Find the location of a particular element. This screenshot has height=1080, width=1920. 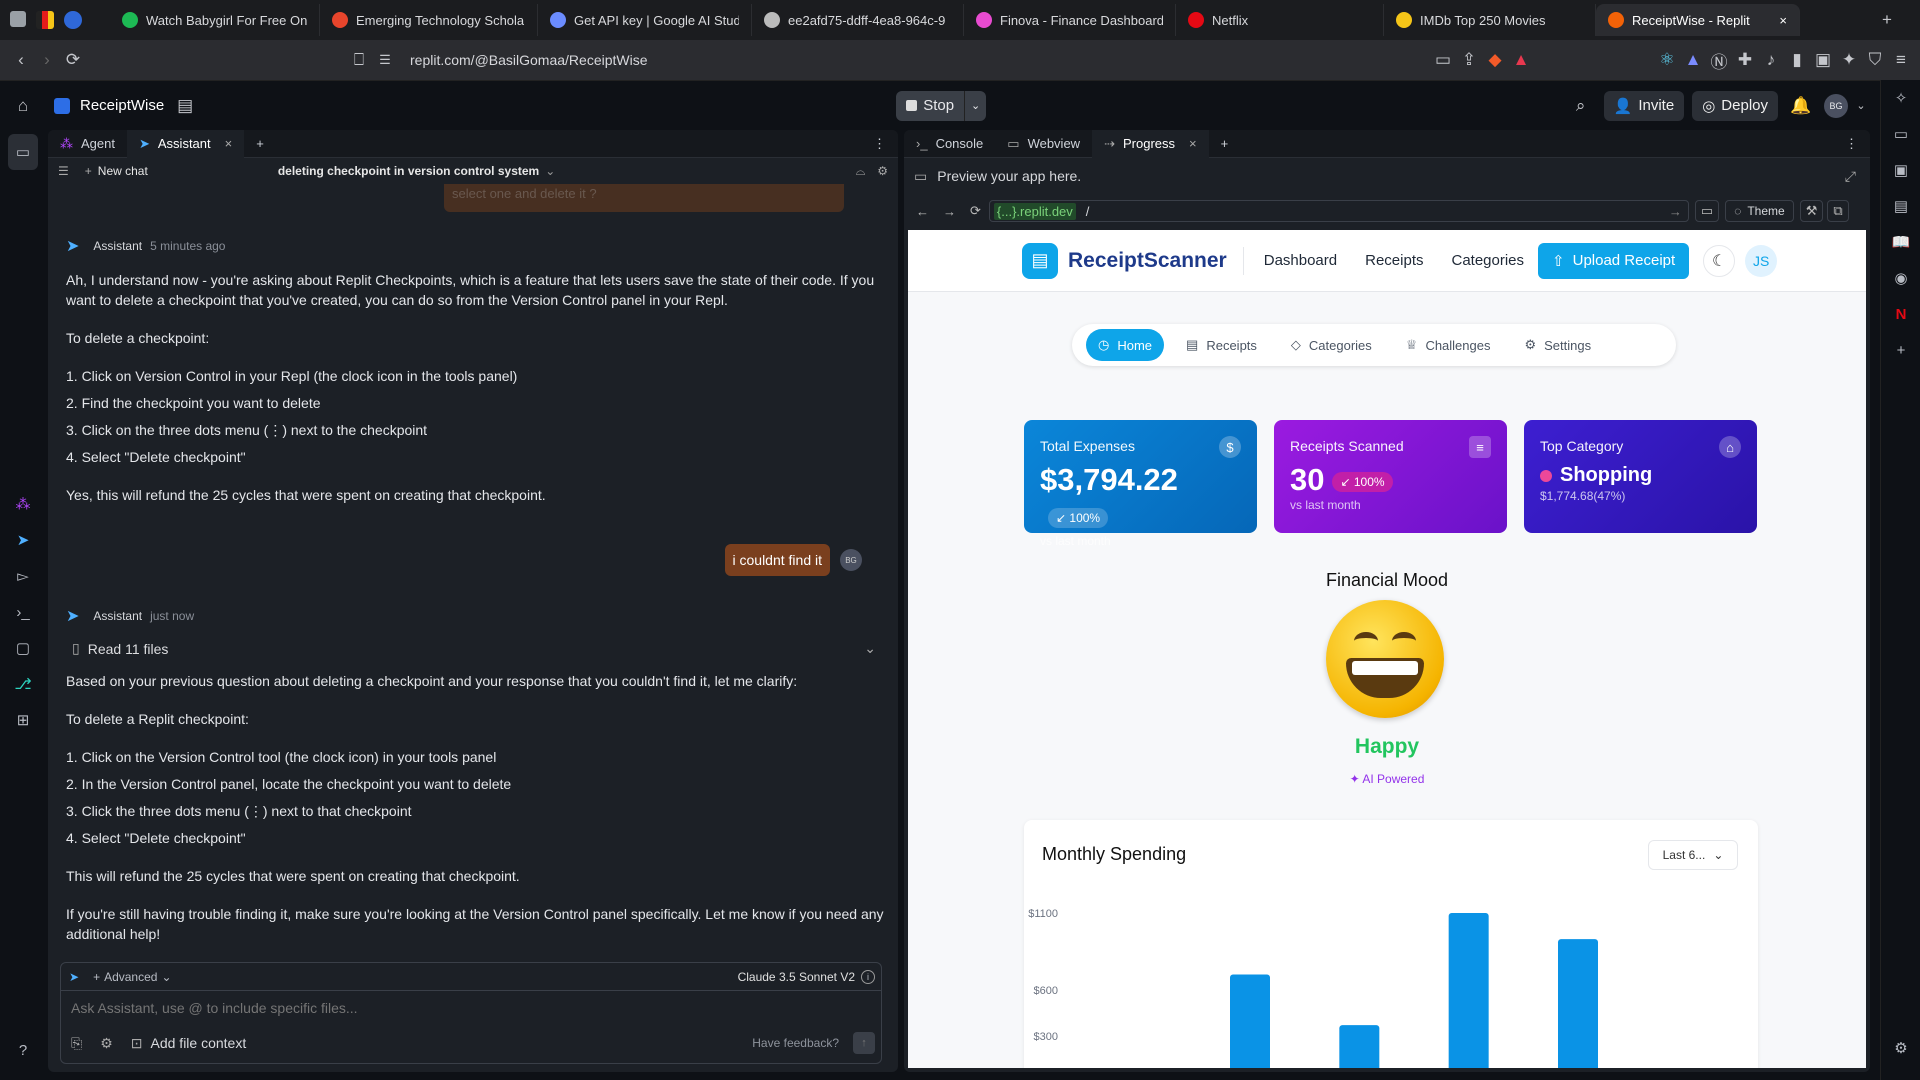

back-icon: ← is located at coordinates (922, 211).